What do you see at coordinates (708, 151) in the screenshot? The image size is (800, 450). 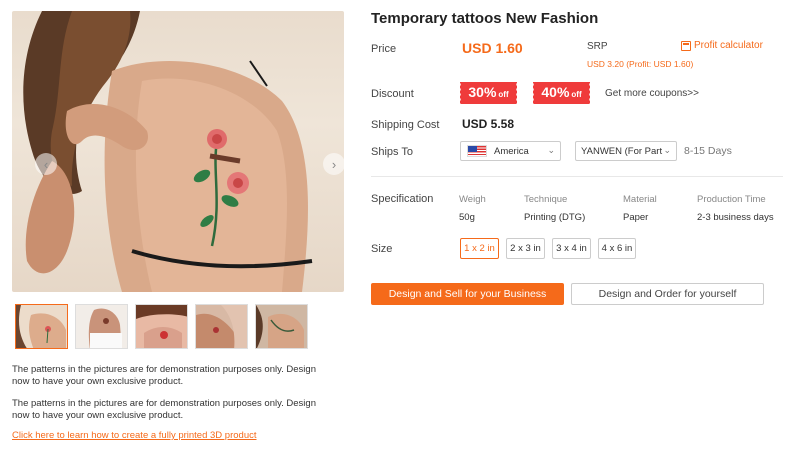 I see `delivery-days: 8-15 Days` at bounding box center [708, 151].